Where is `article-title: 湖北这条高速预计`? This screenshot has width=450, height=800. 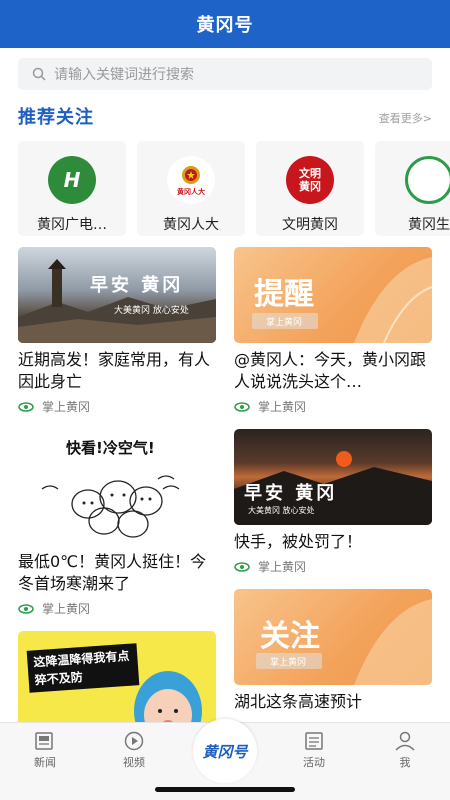 article-title: 湖北这条高速预计 is located at coordinates (298, 701).